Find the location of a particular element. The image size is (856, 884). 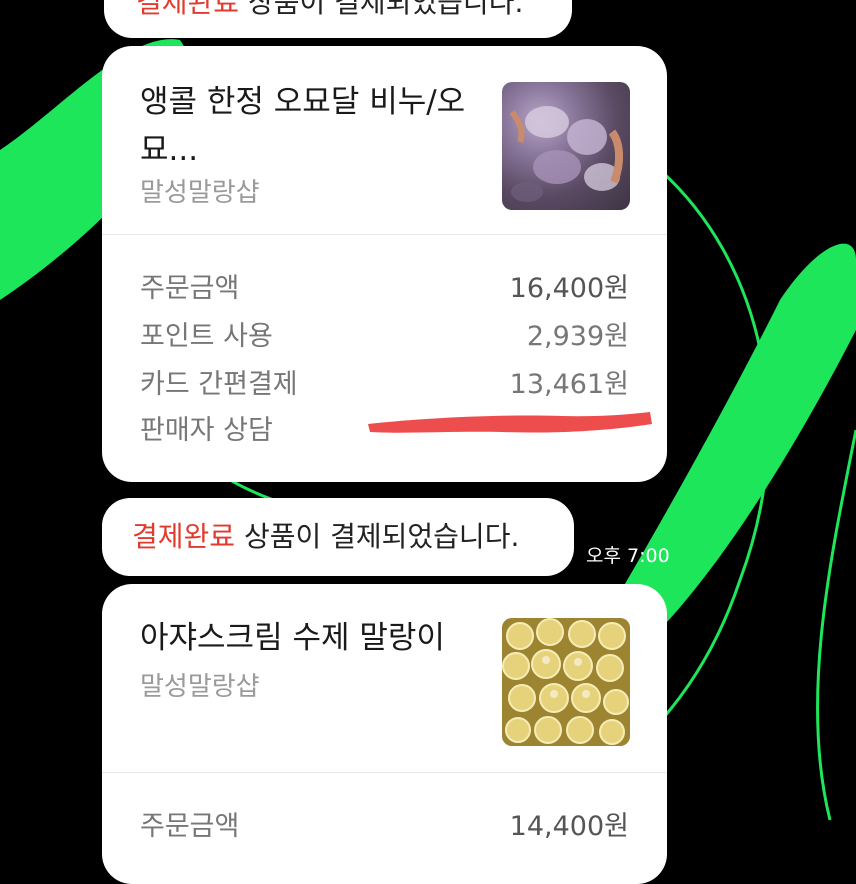

points-row: 포인트 사용 2,939원 is located at coordinates (384, 338).